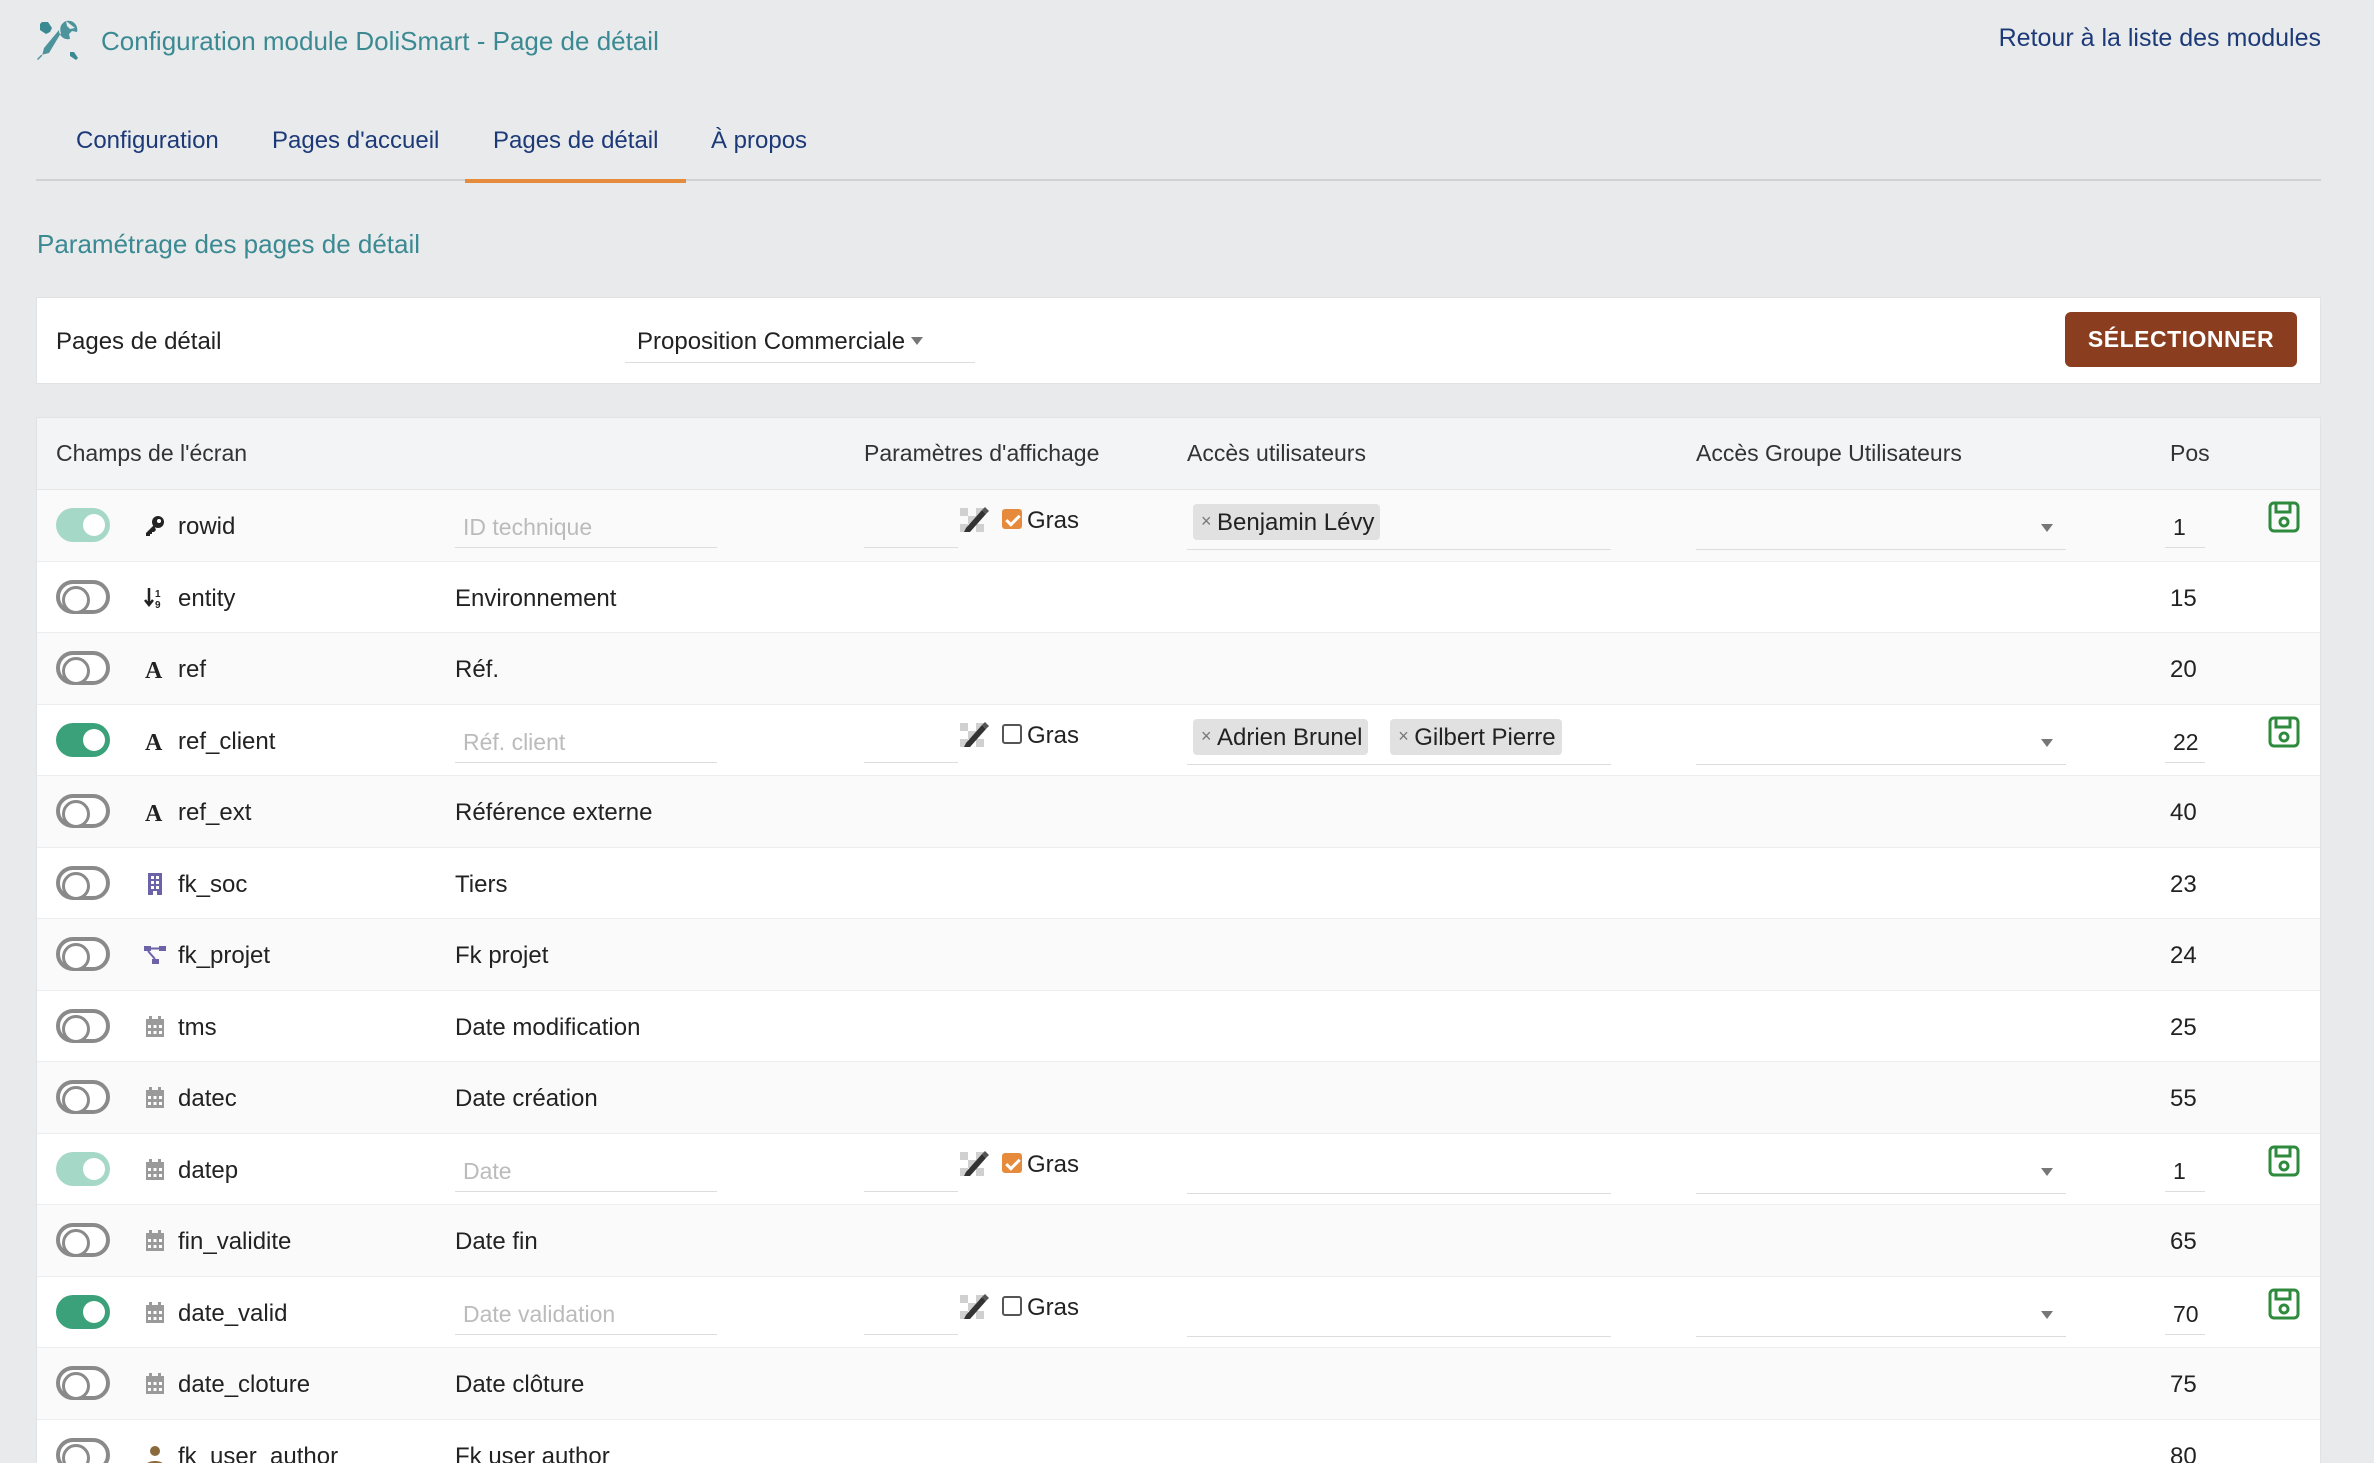  Describe the element at coordinates (576, 155) in the screenshot. I see `tab-pages-detail: Pages de détail` at that location.